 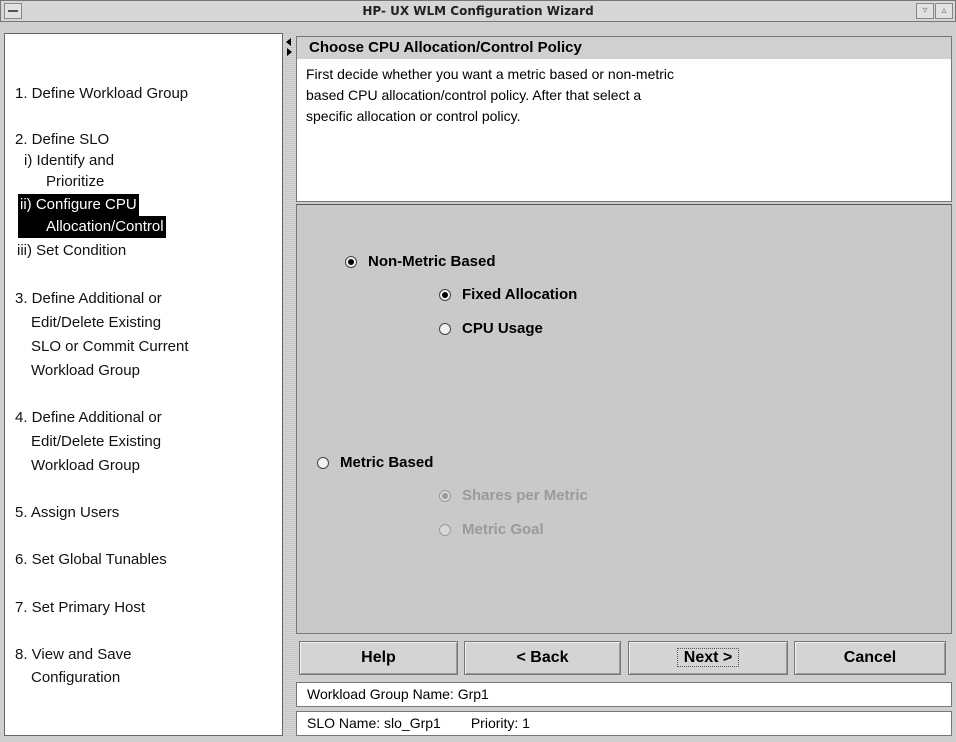 I want to click on radio-label: CPU Usage, so click(x=502, y=328).